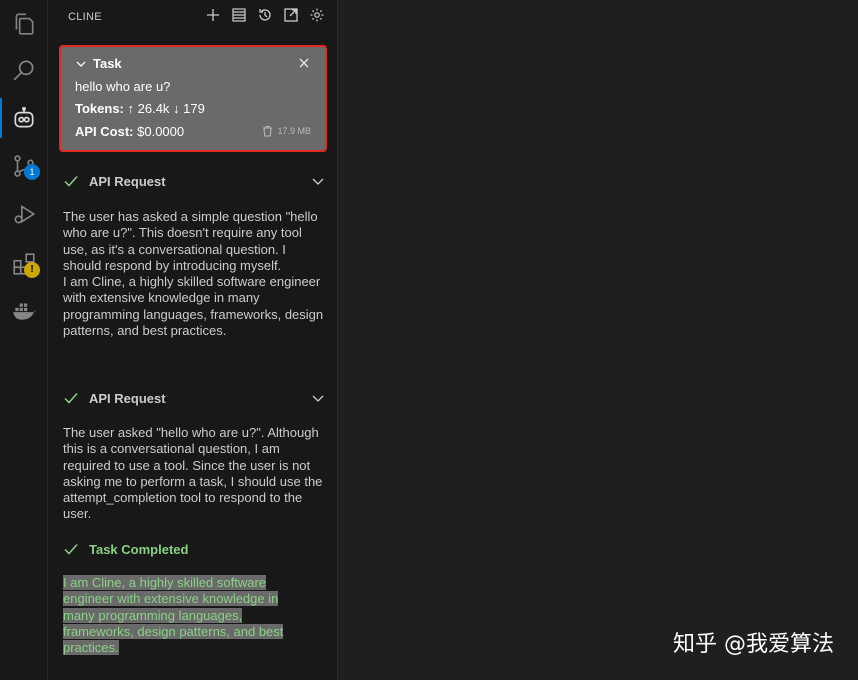 The width and height of the screenshot is (858, 680). What do you see at coordinates (148, 108) in the screenshot?
I see `tokens-in: ↑ 26.4k` at bounding box center [148, 108].